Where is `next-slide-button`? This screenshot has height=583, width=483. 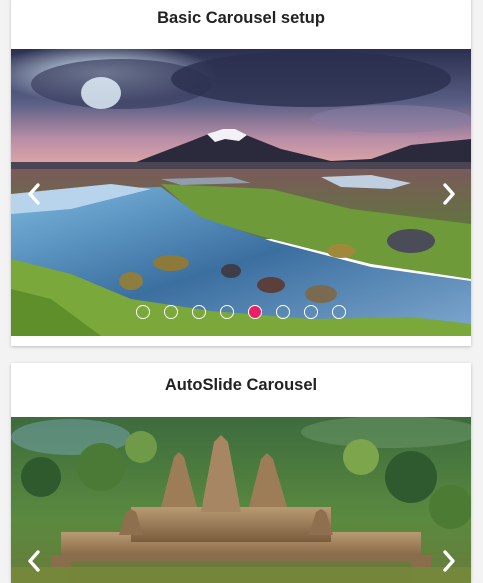 next-slide-button is located at coordinates (449, 194).